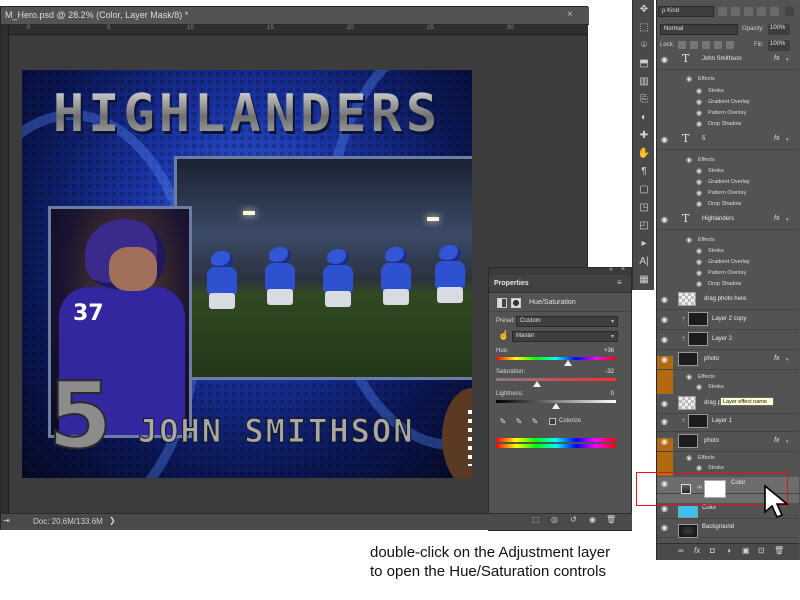 The height and width of the screenshot is (600, 800). I want to click on status-icon: ⇥, so click(6, 520).